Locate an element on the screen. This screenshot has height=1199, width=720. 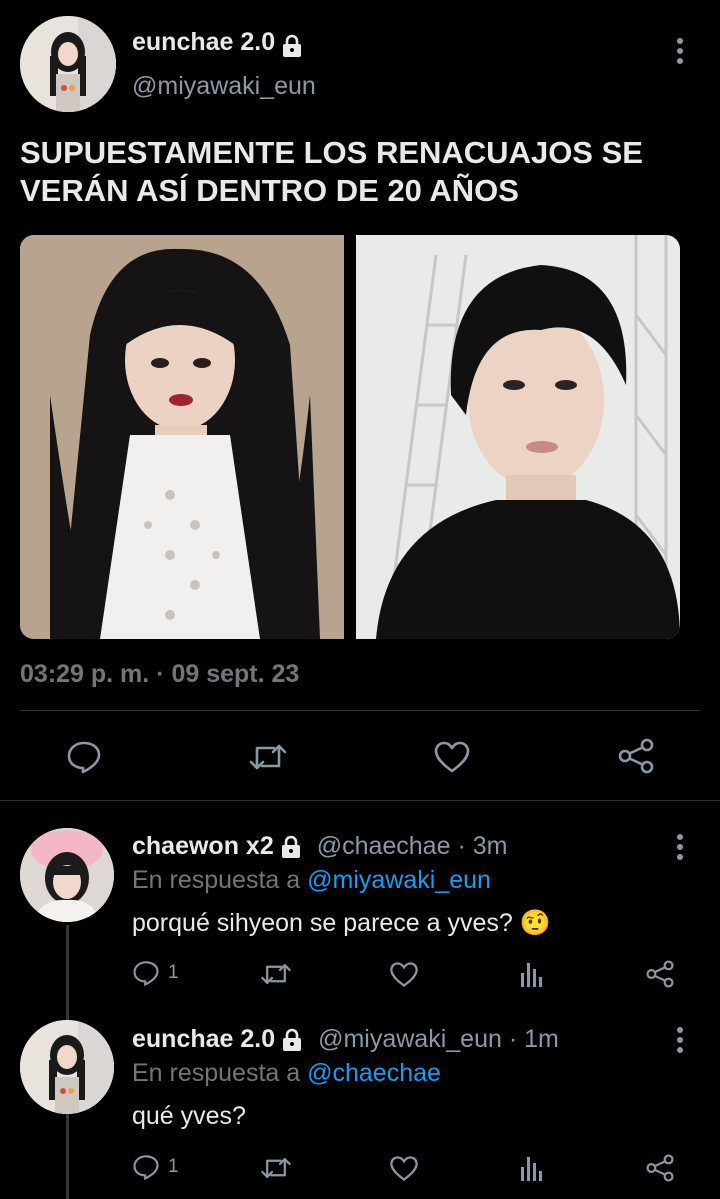
reply-header-2: eunchae 2.0 @miyawaki_eun · 1m is located at coordinates (345, 1039).